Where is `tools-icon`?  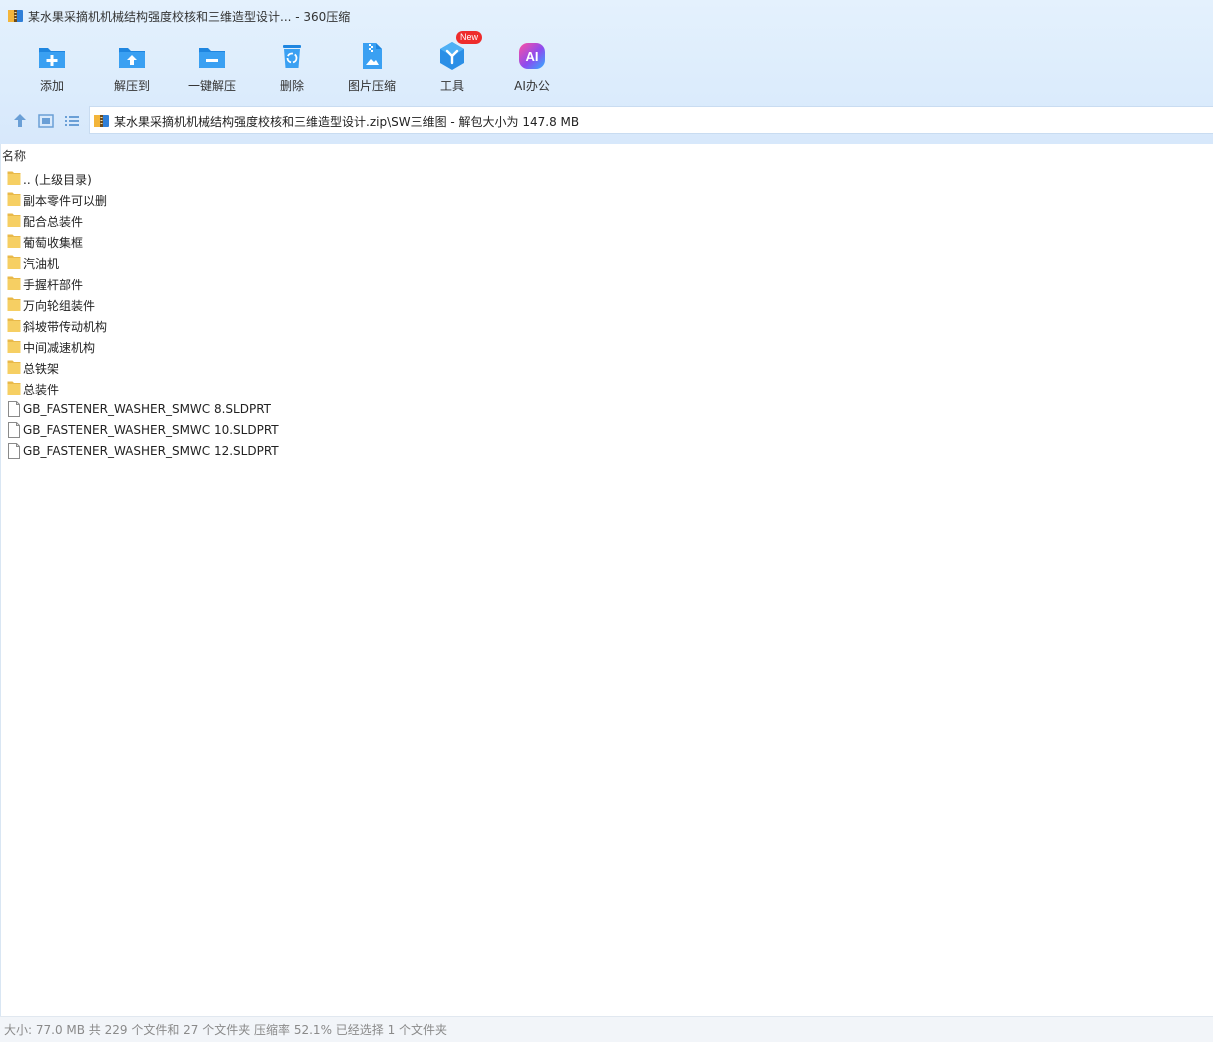
tools-icon is located at coordinates (452, 56).